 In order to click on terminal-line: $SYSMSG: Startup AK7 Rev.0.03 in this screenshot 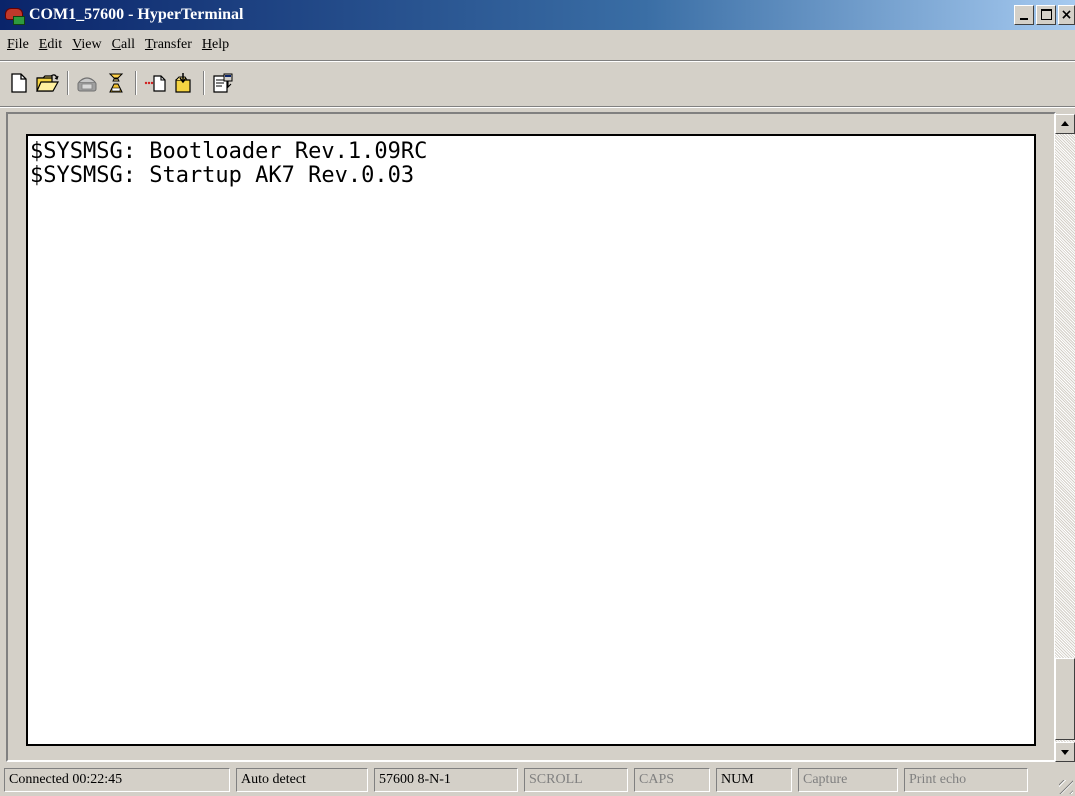, I will do `click(222, 175)`.